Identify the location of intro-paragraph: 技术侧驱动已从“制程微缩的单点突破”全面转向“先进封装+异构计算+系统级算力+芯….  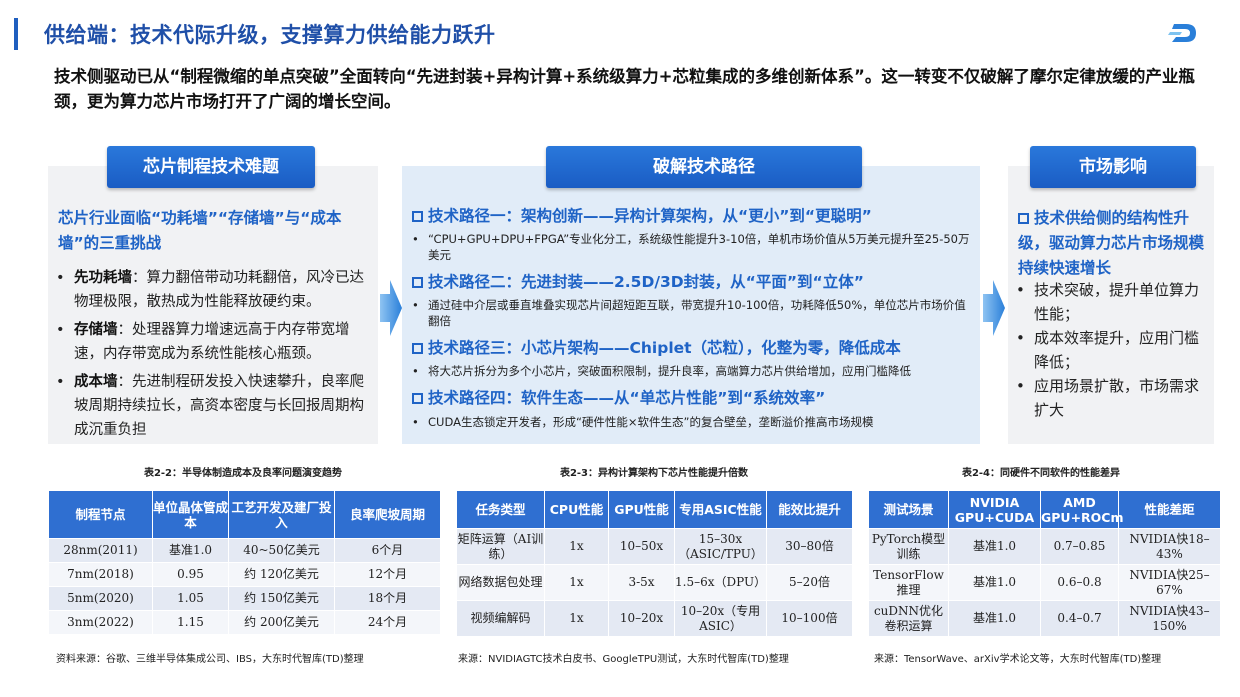
(624, 89).